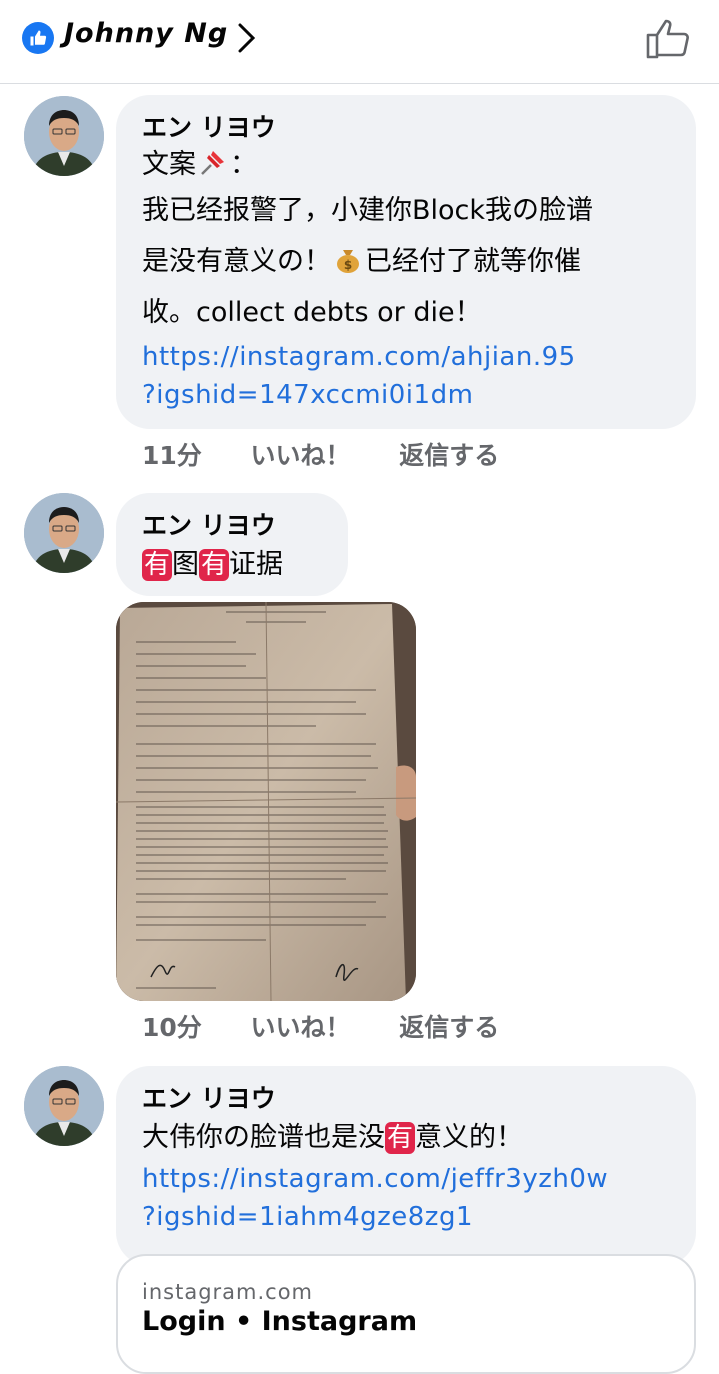 The image size is (719, 1374). What do you see at coordinates (228, 1292) in the screenshot?
I see `preview-domain: instagram.com` at bounding box center [228, 1292].